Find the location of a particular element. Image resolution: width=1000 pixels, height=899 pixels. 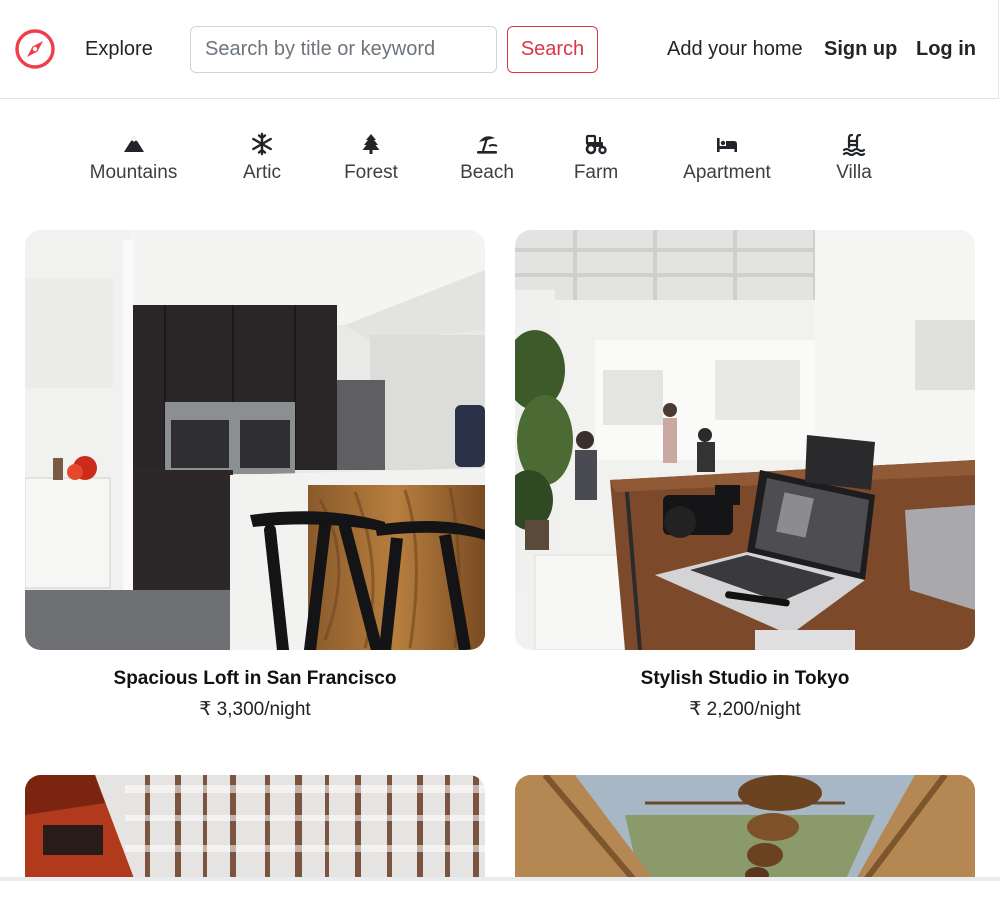

horizontal-scrollbar is located at coordinates (500, 879).